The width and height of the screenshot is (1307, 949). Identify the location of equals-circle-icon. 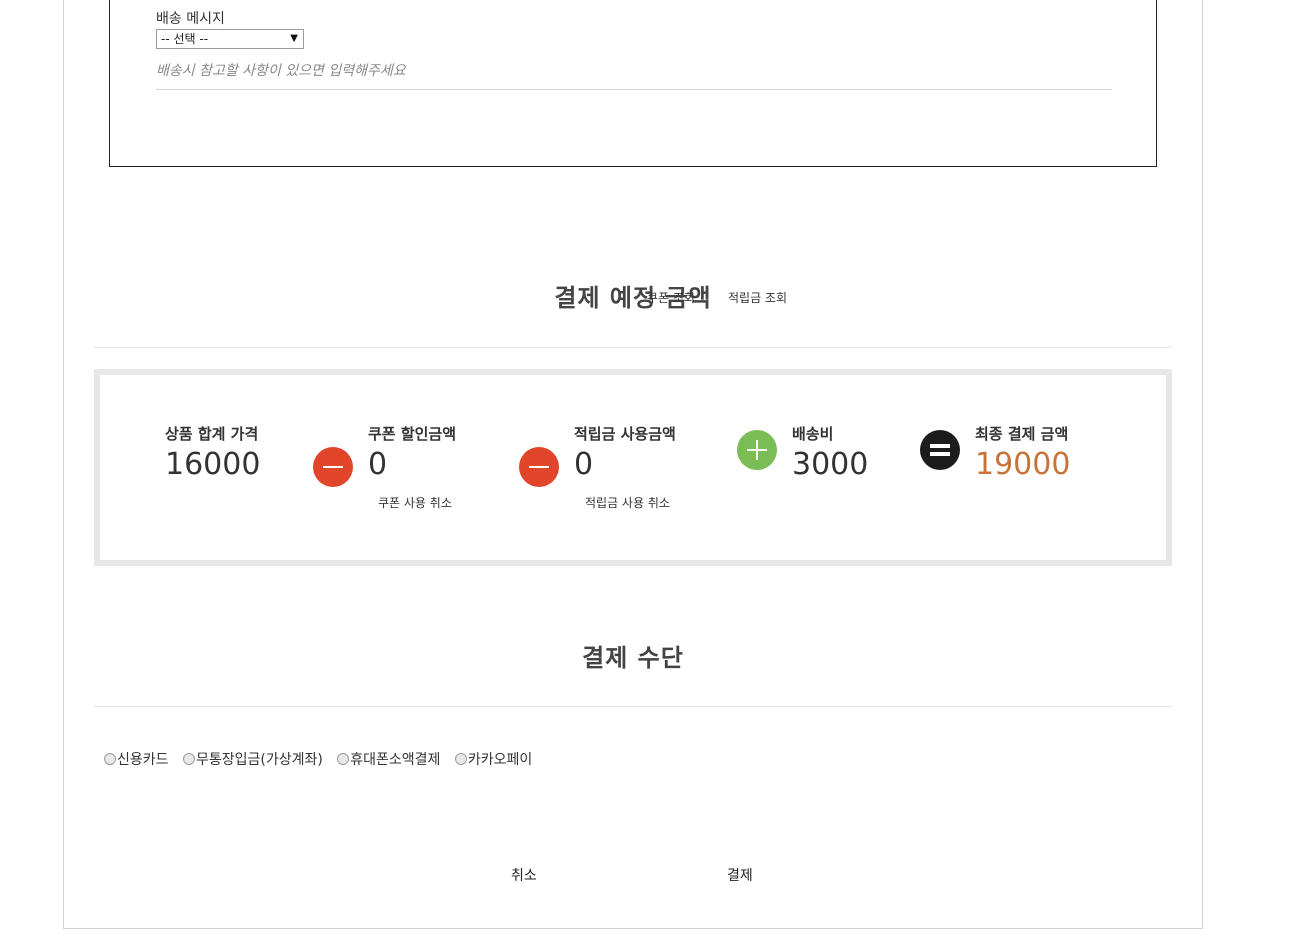
(940, 450).